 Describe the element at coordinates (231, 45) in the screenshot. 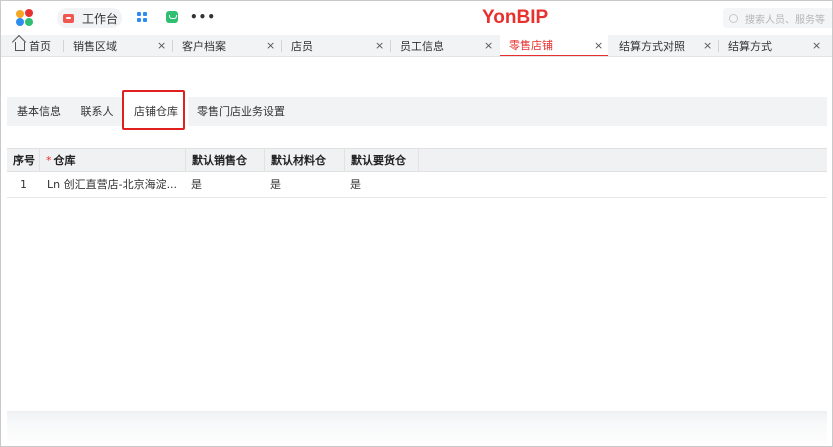

I see `tab-customer-file: 客户档案 ×` at that location.